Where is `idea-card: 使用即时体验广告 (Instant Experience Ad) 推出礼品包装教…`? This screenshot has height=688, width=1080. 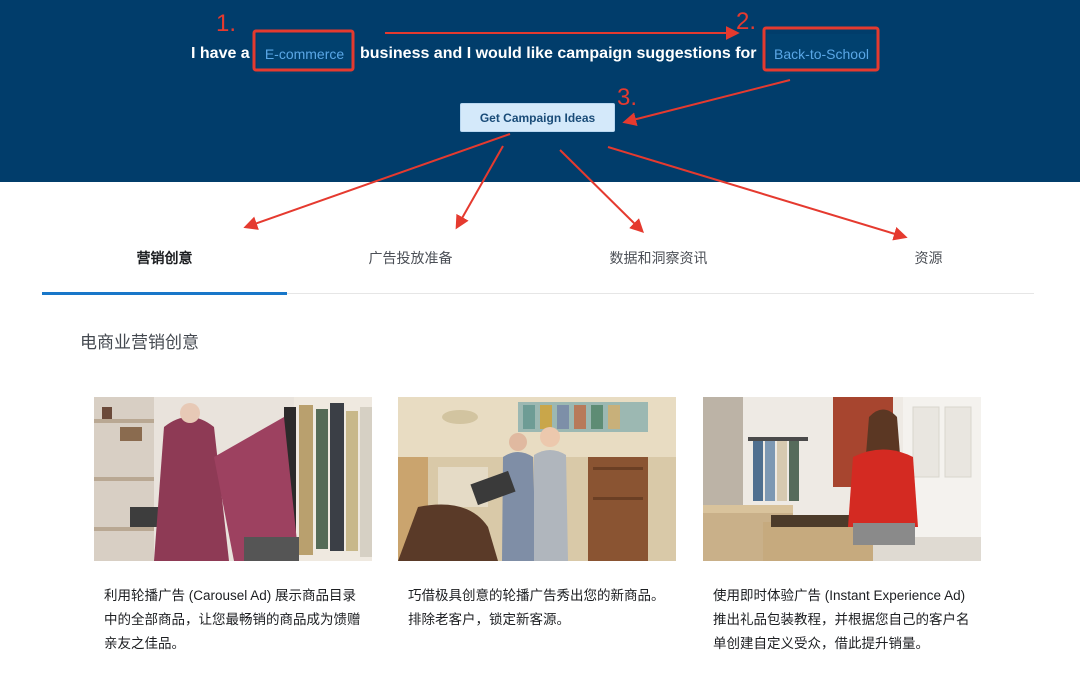
idea-card: 使用即时体验广告 (Instant Experience Ad) 推出礼品包装教… is located at coordinates (842, 526).